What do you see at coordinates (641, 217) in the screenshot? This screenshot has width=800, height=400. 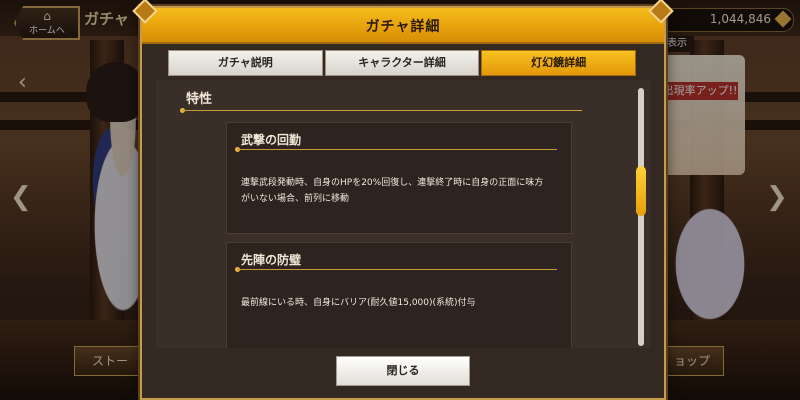 I see `scrollbar` at bounding box center [641, 217].